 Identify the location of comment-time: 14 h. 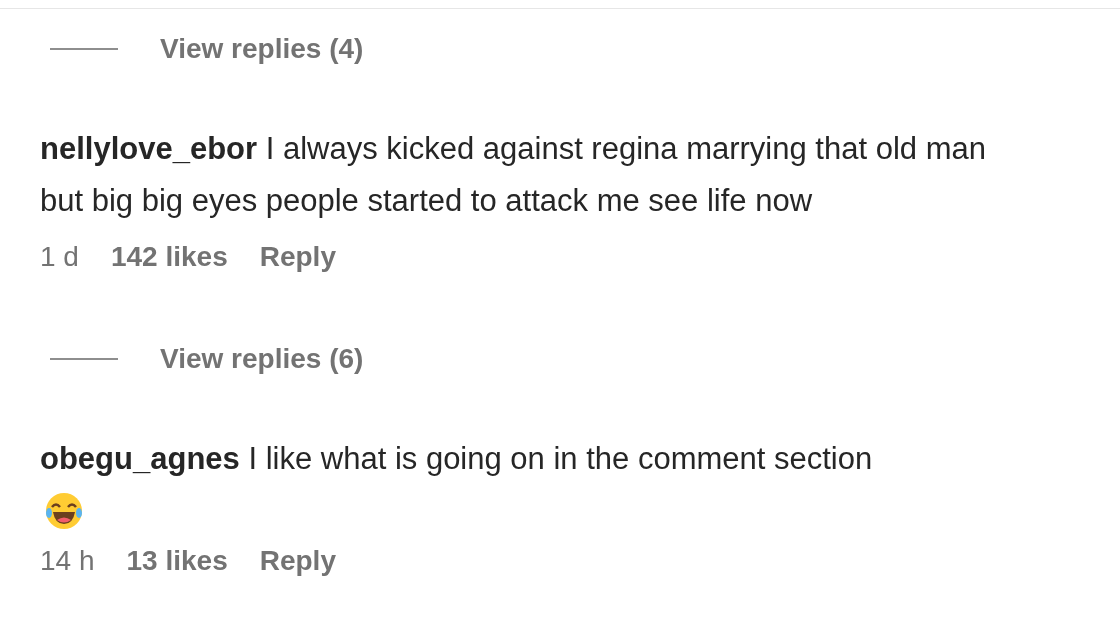
(67, 561).